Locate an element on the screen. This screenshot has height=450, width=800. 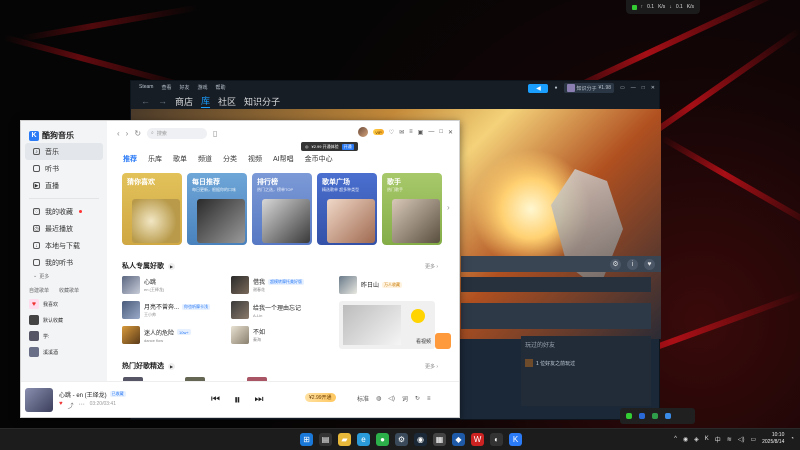
input-language: 中 is located at coordinates (718, 439).